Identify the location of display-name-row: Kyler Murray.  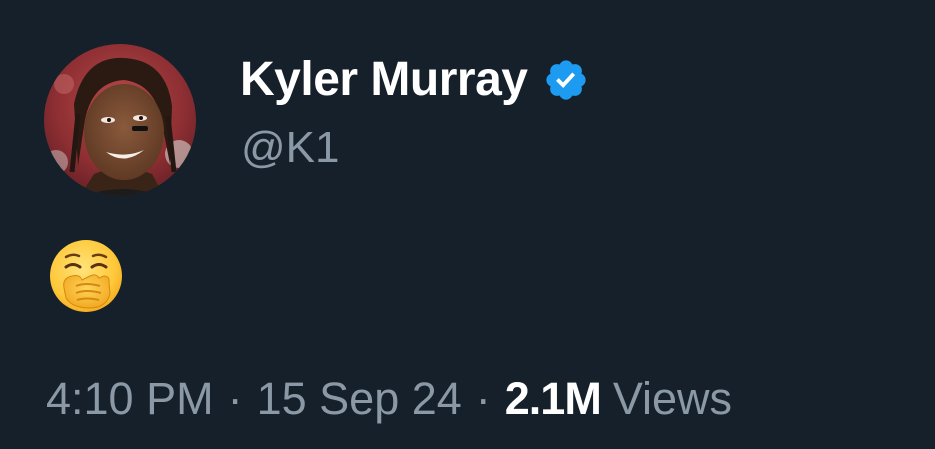
(414, 80).